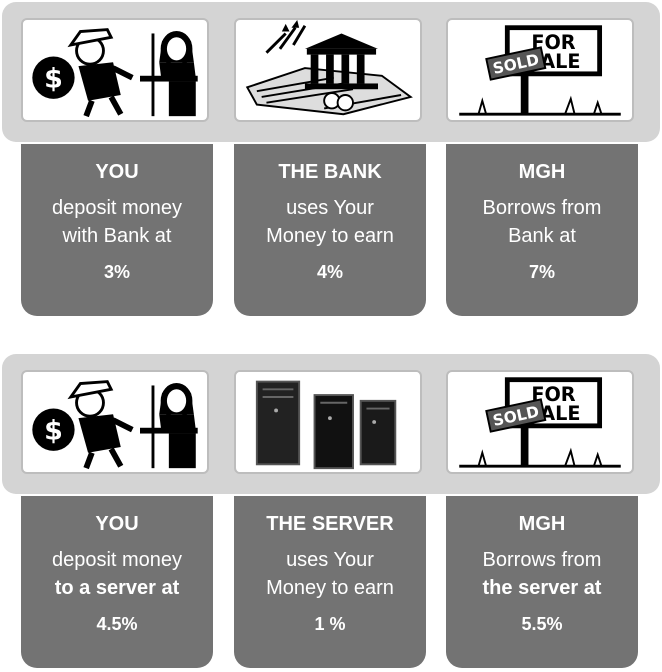 This screenshot has width=662, height=672. I want to click on card-text-line-2: the server at, so click(542, 588).